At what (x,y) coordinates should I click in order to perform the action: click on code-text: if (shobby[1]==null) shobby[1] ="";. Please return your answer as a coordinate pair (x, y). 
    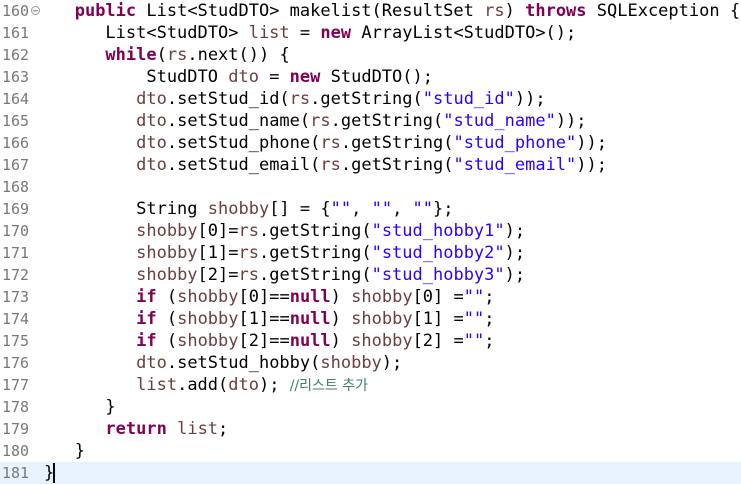
    Looking at the image, I should click on (315, 319).